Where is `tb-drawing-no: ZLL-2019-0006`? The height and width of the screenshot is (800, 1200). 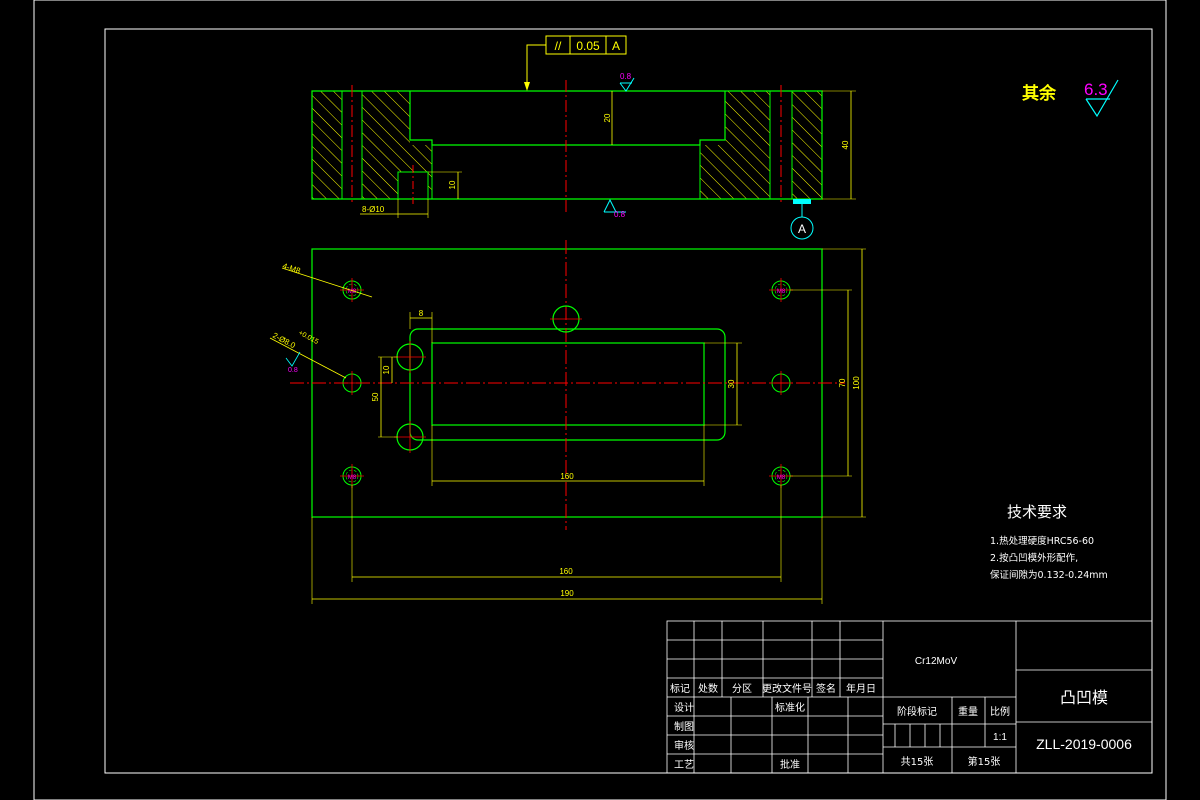 tb-drawing-no: ZLL-2019-0006 is located at coordinates (1084, 744).